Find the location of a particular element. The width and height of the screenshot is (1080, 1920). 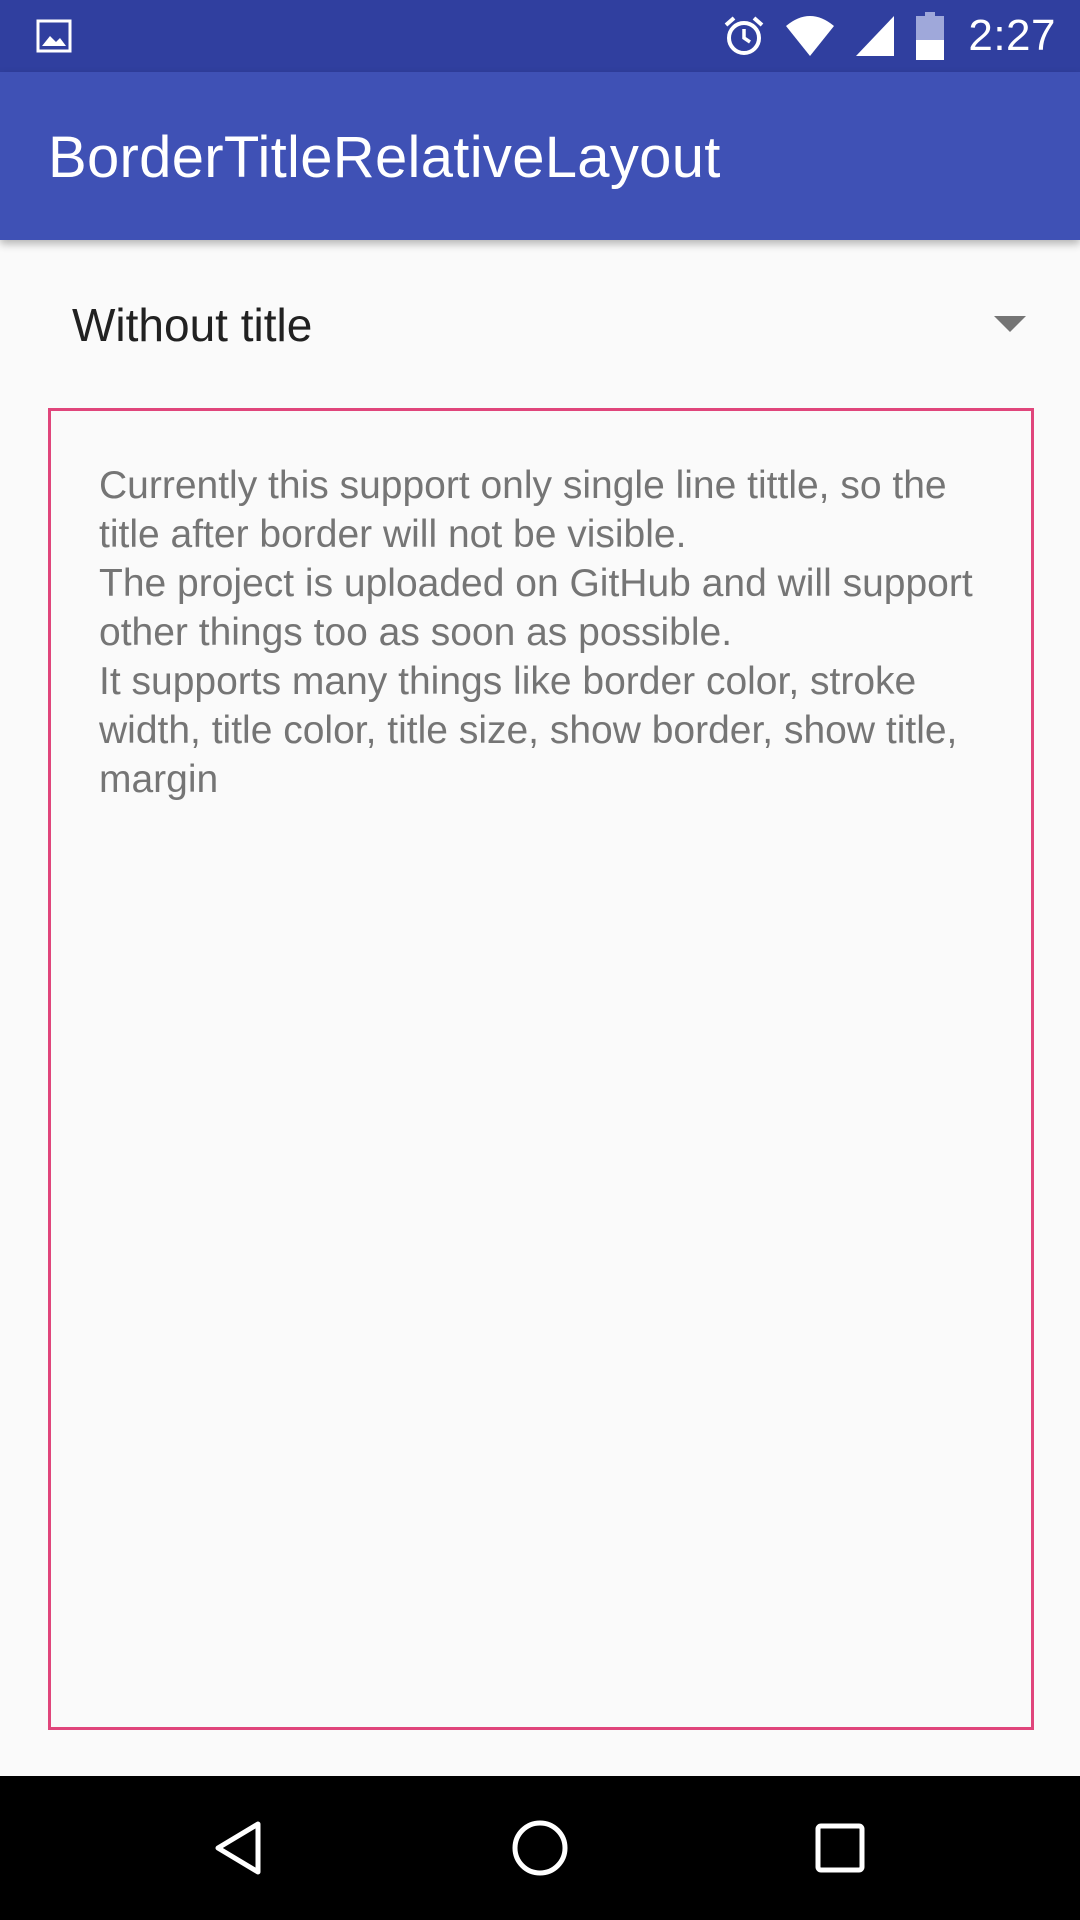

app-title: BorderTitleRelativeLayout is located at coordinates (384, 157).